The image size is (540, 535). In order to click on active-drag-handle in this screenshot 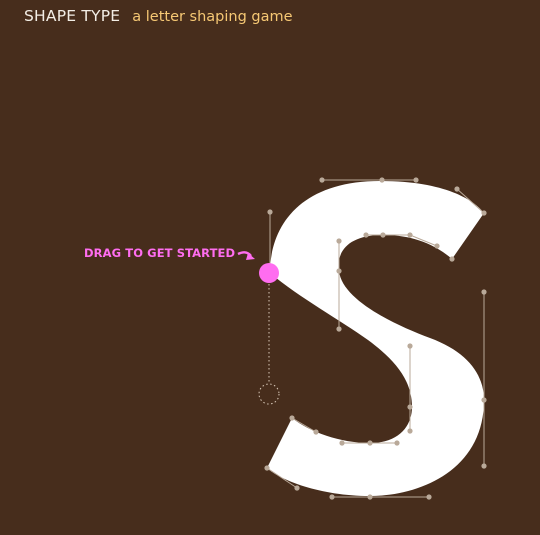, I will do `click(269, 273)`.